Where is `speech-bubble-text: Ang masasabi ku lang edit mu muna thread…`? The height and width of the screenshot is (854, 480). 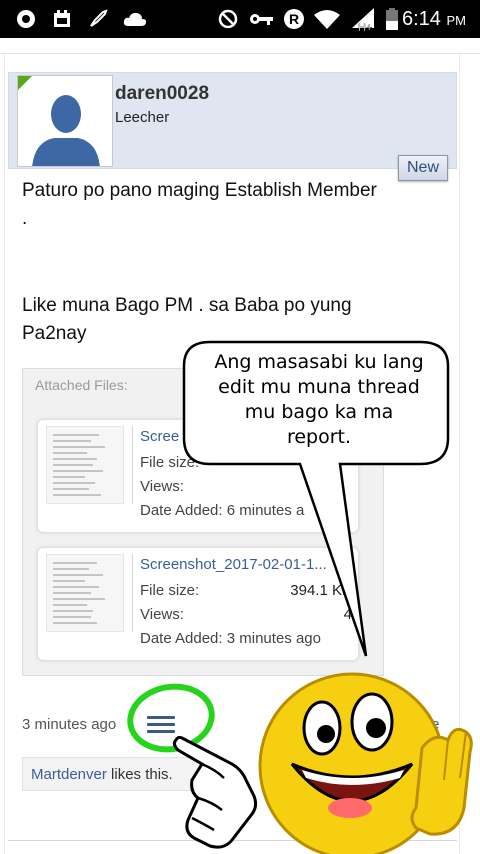
speech-bubble-text: Ang masasabi ku lang edit mu muna thread… is located at coordinates (319, 399).